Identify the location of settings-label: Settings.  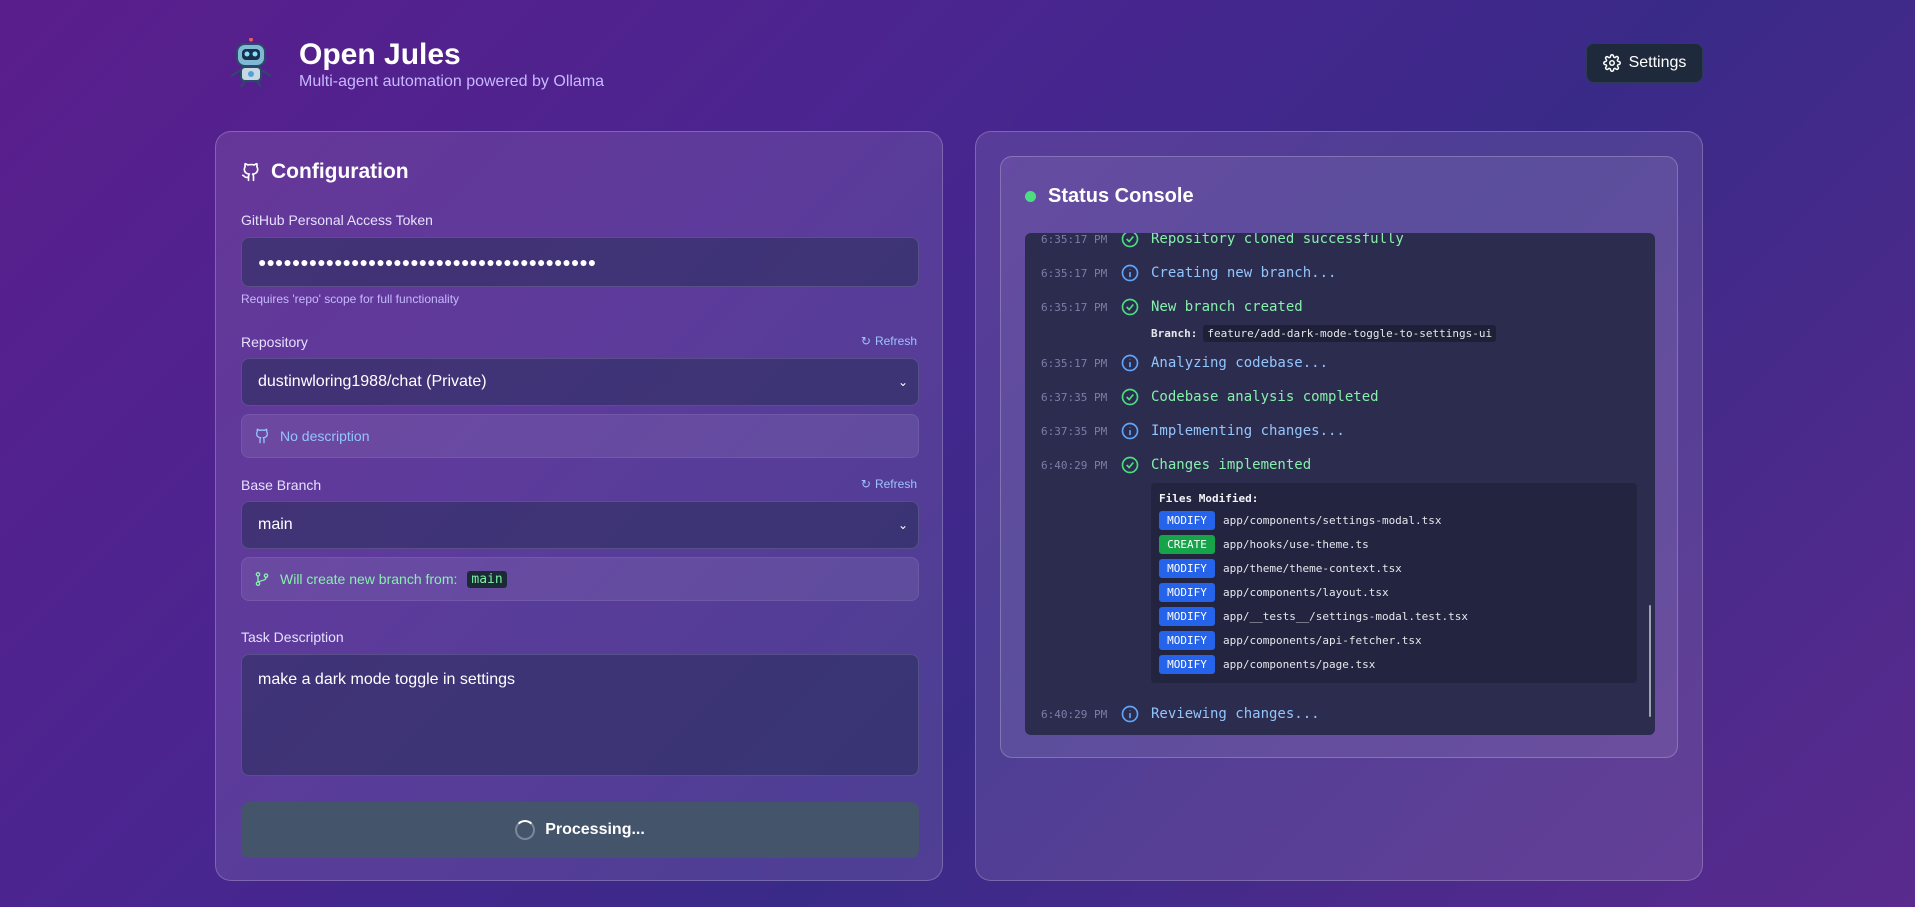
(1657, 62).